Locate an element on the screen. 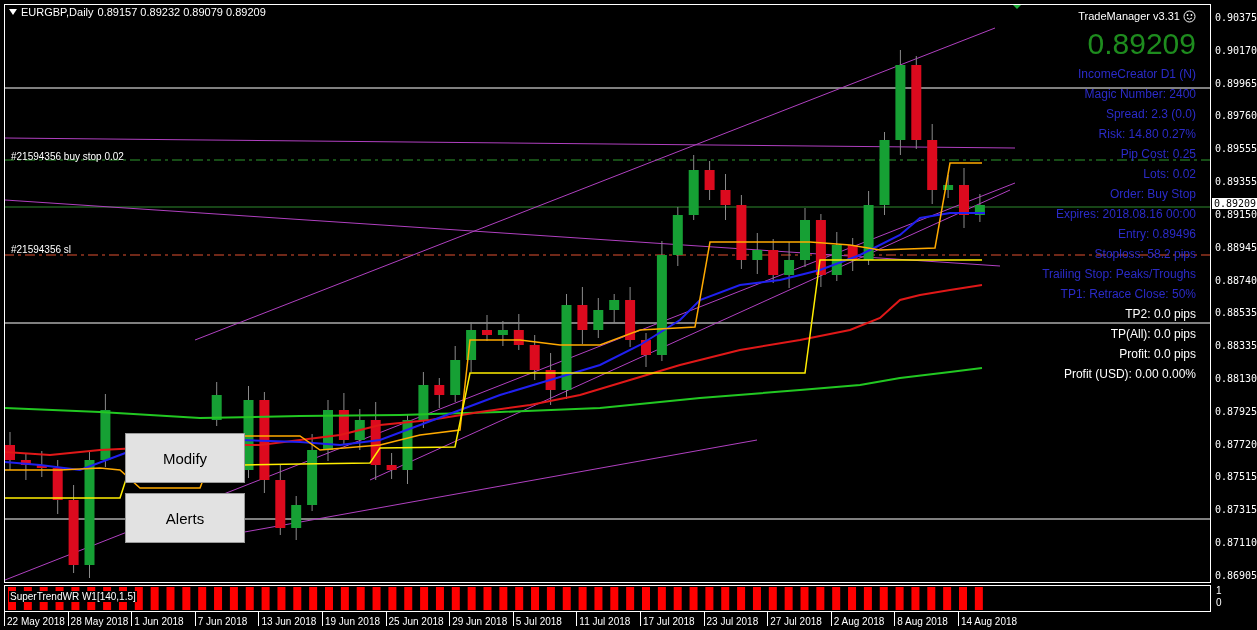 Image resolution: width=1257 pixels, height=630 pixels. price-tick: 0.87925 is located at coordinates (1236, 411).